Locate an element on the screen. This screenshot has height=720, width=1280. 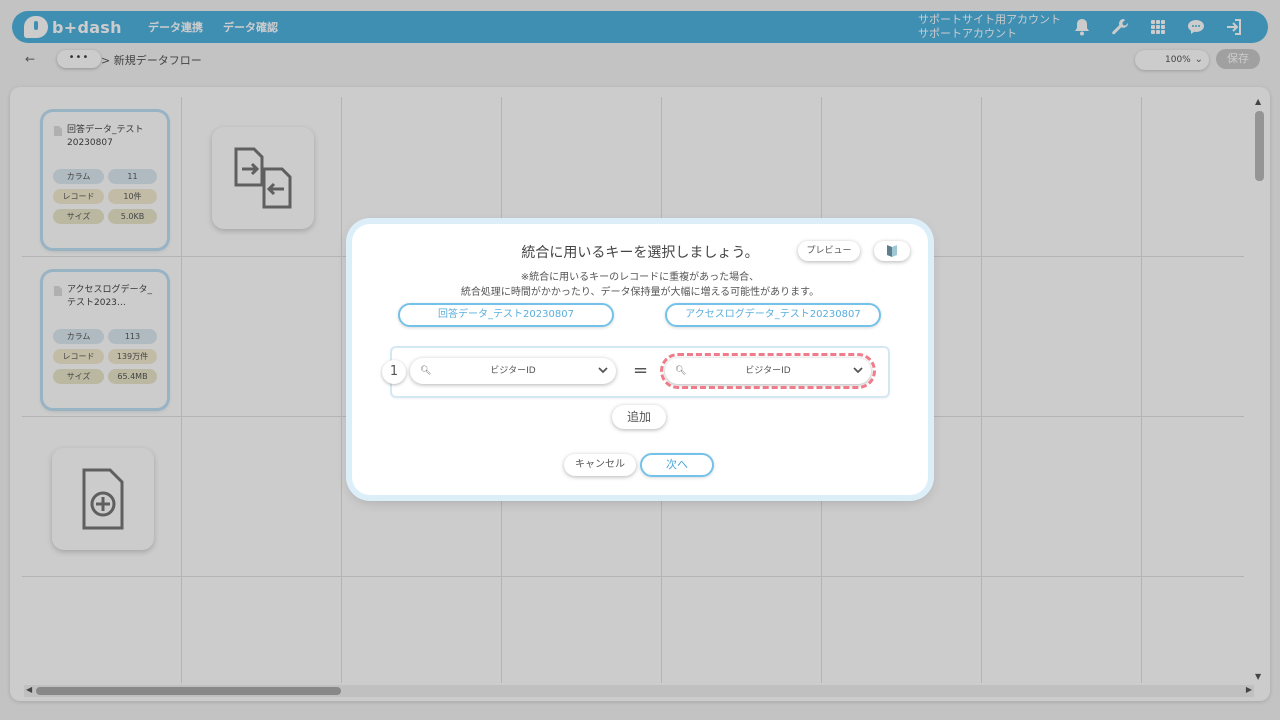
warning-line: 統合処理に時間がかかったり、データ保持量が大幅に増える可能性があります。 is located at coordinates (640, 292).